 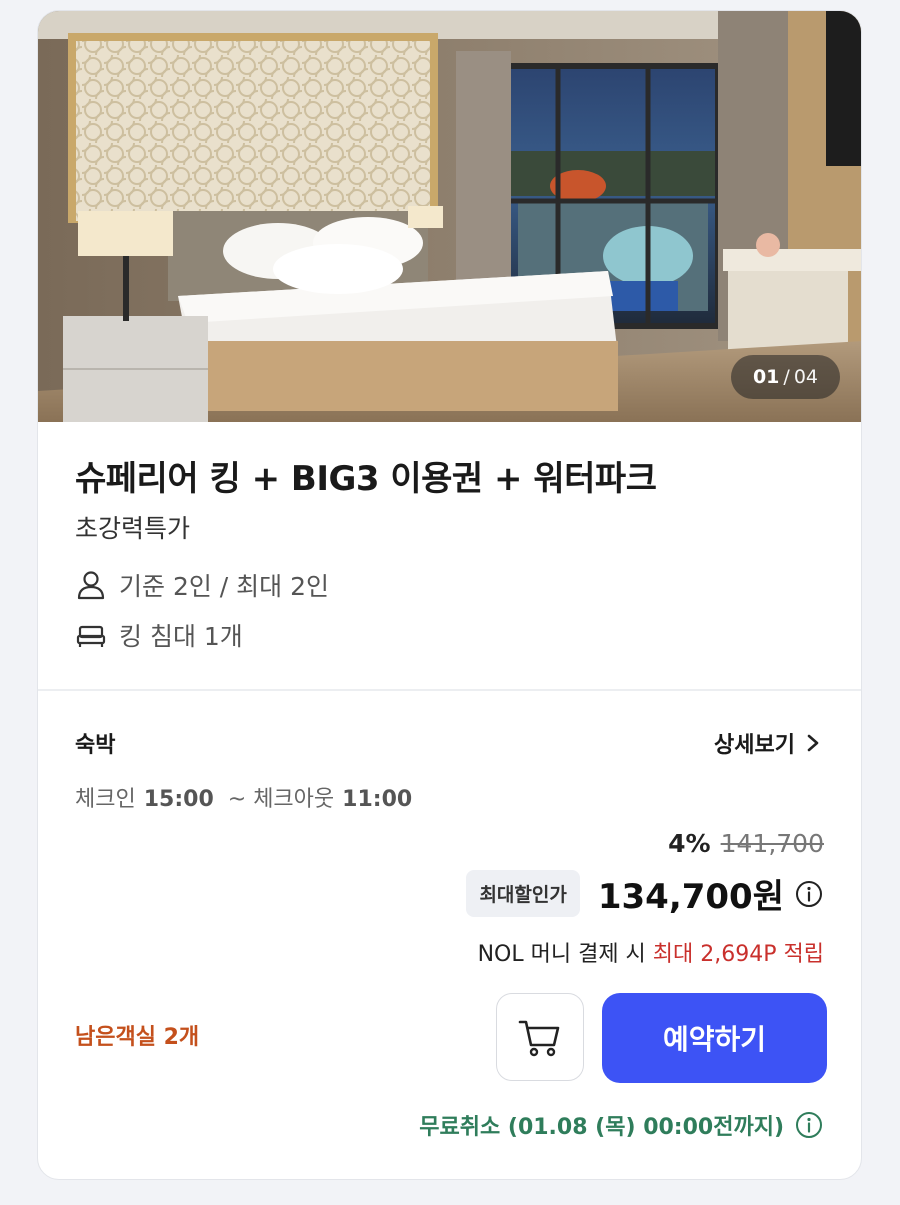 I want to click on details-link: 상세보기, so click(x=767, y=743).